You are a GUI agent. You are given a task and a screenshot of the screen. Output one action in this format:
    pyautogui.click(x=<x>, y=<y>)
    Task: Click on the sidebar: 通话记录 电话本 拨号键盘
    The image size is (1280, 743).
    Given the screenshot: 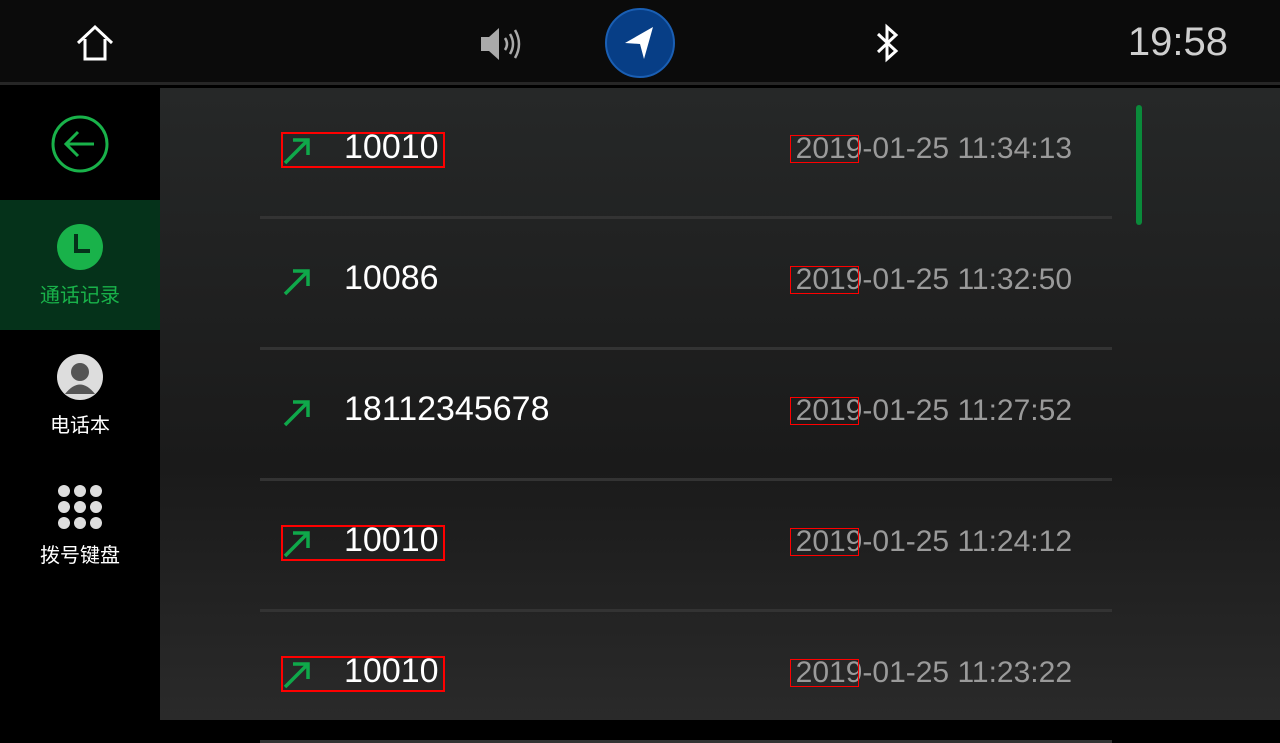 What is the action you would take?
    pyautogui.click(x=80, y=404)
    